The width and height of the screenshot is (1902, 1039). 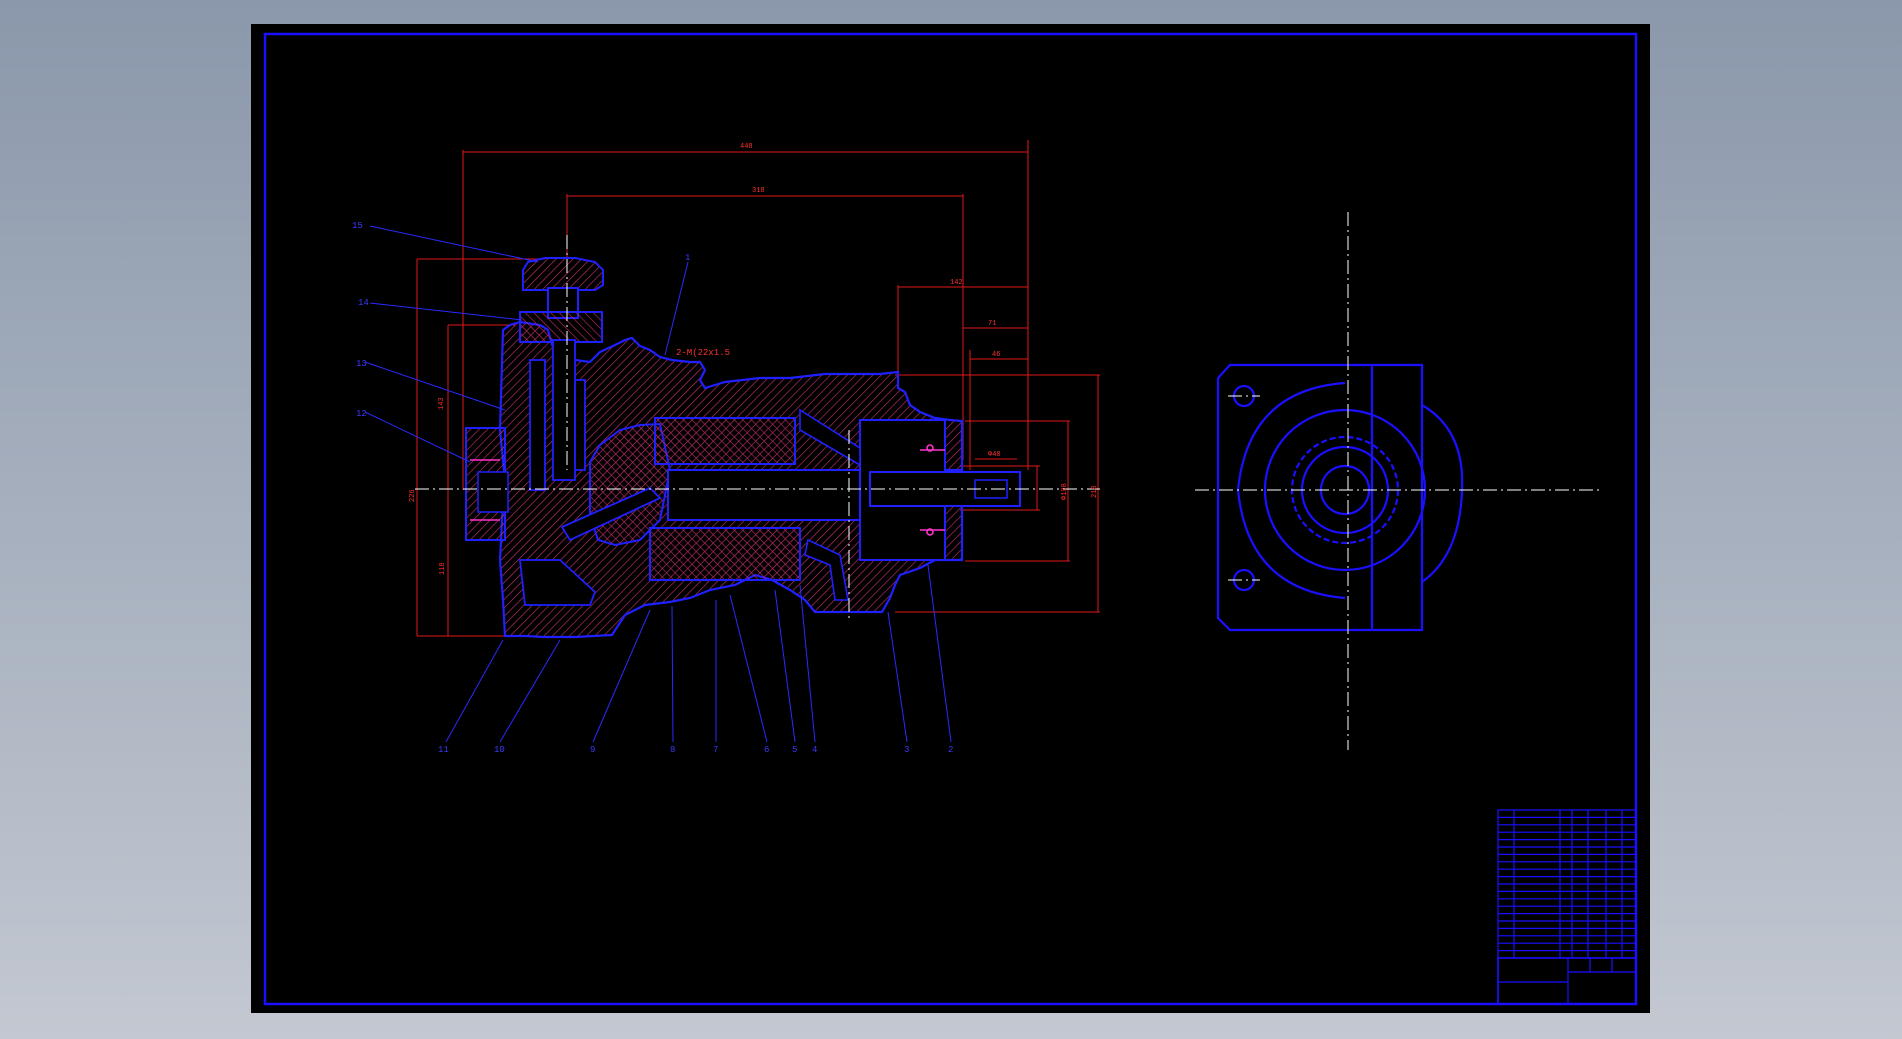 What do you see at coordinates (561, 327) in the screenshot?
I see `valve-body` at bounding box center [561, 327].